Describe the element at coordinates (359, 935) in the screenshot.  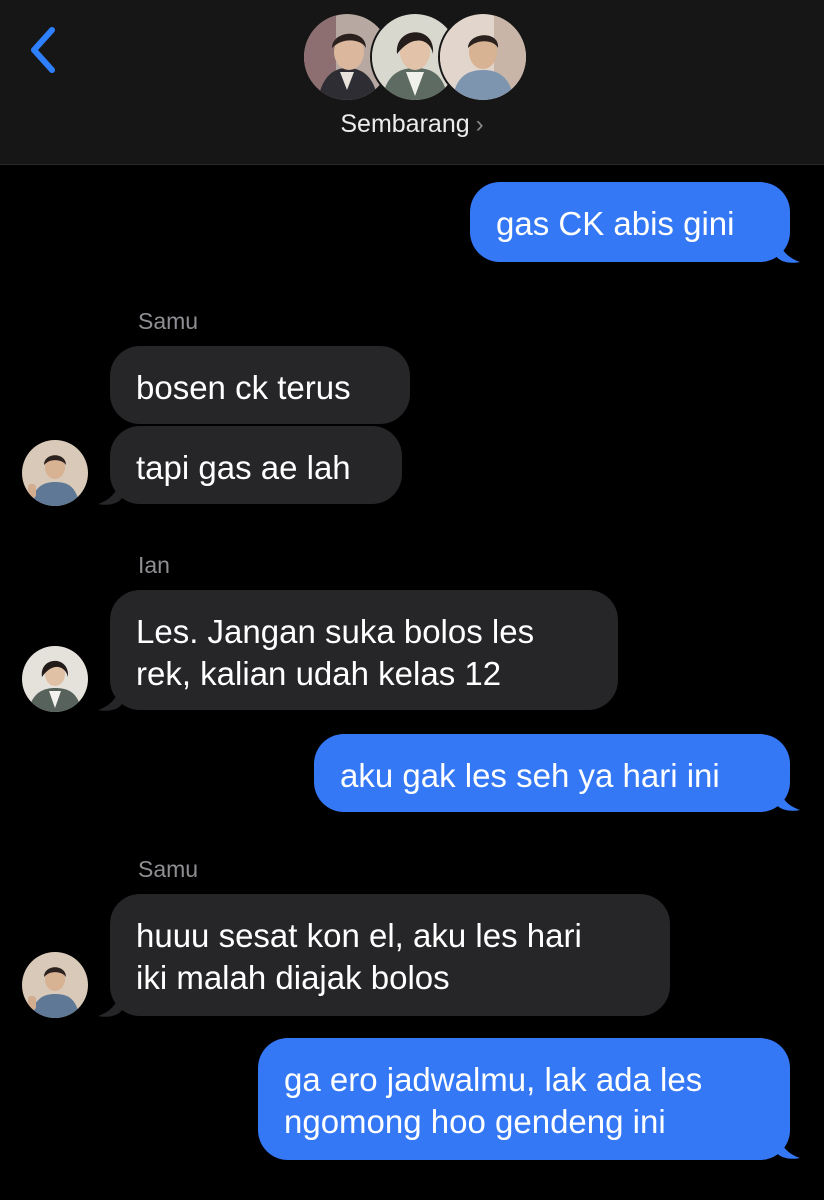
I see `message-text-line: huuu sesat kon el, aku les hari` at that location.